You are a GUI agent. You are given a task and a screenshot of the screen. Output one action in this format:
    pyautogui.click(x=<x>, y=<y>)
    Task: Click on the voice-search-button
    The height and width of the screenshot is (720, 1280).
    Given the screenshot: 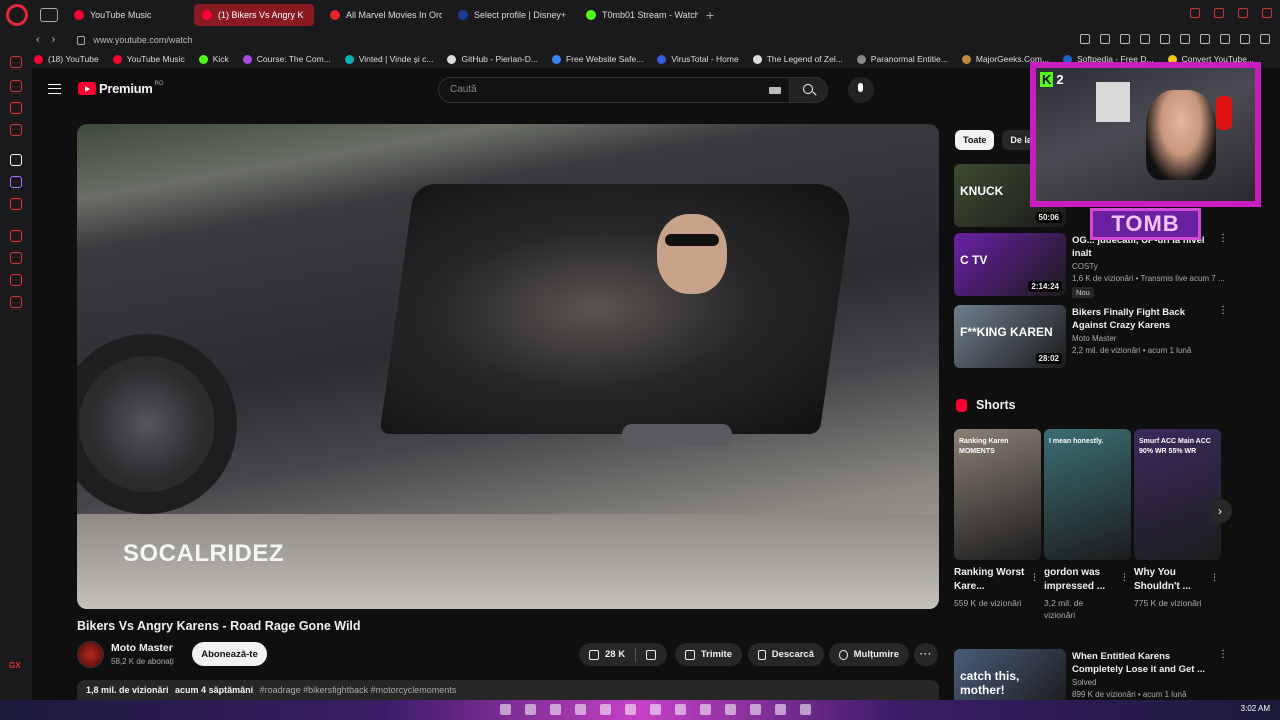 What is the action you would take?
    pyautogui.click(x=861, y=90)
    